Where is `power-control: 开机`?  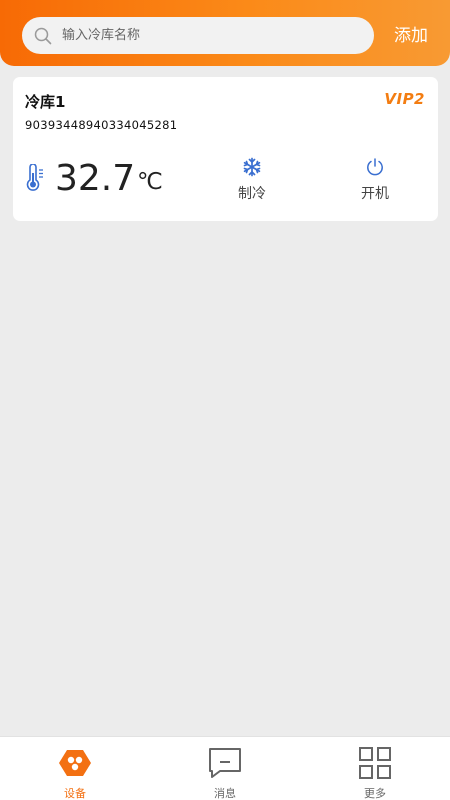
power-control: 开机 is located at coordinates (375, 182).